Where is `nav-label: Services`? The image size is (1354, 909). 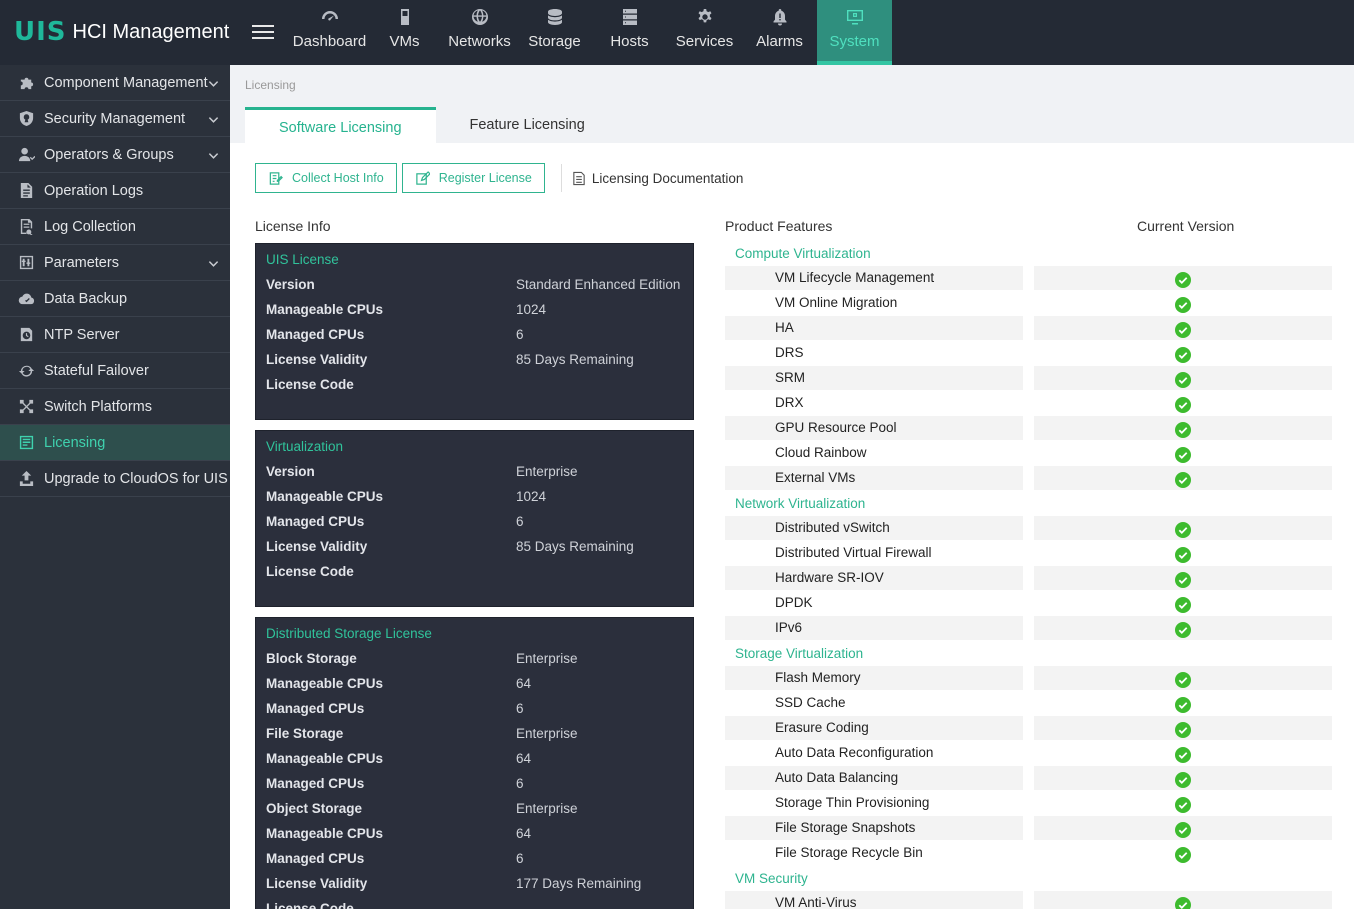 nav-label: Services is located at coordinates (704, 41).